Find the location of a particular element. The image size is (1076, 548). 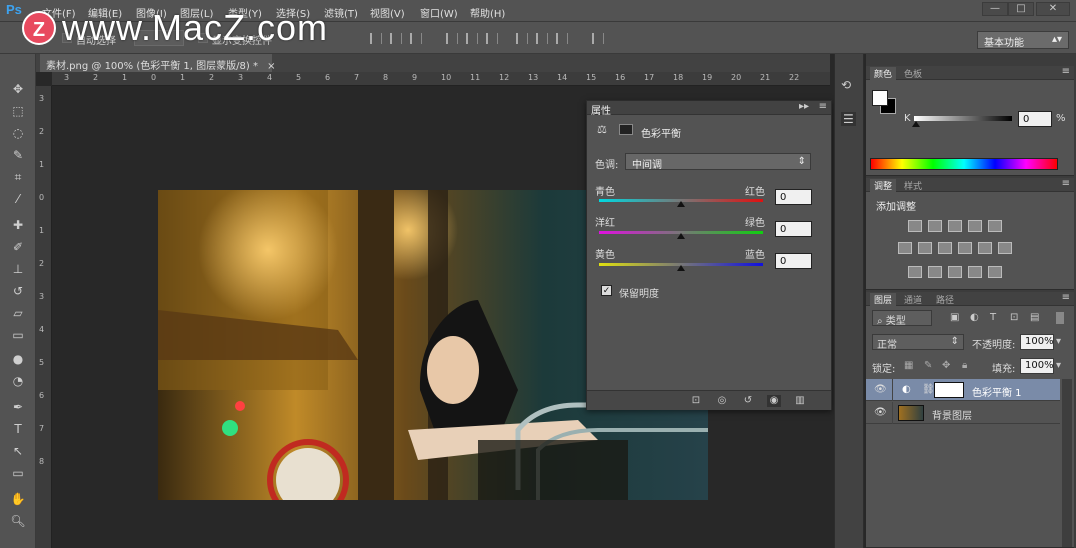

k-slider-thumb is located at coordinates (916, 124).